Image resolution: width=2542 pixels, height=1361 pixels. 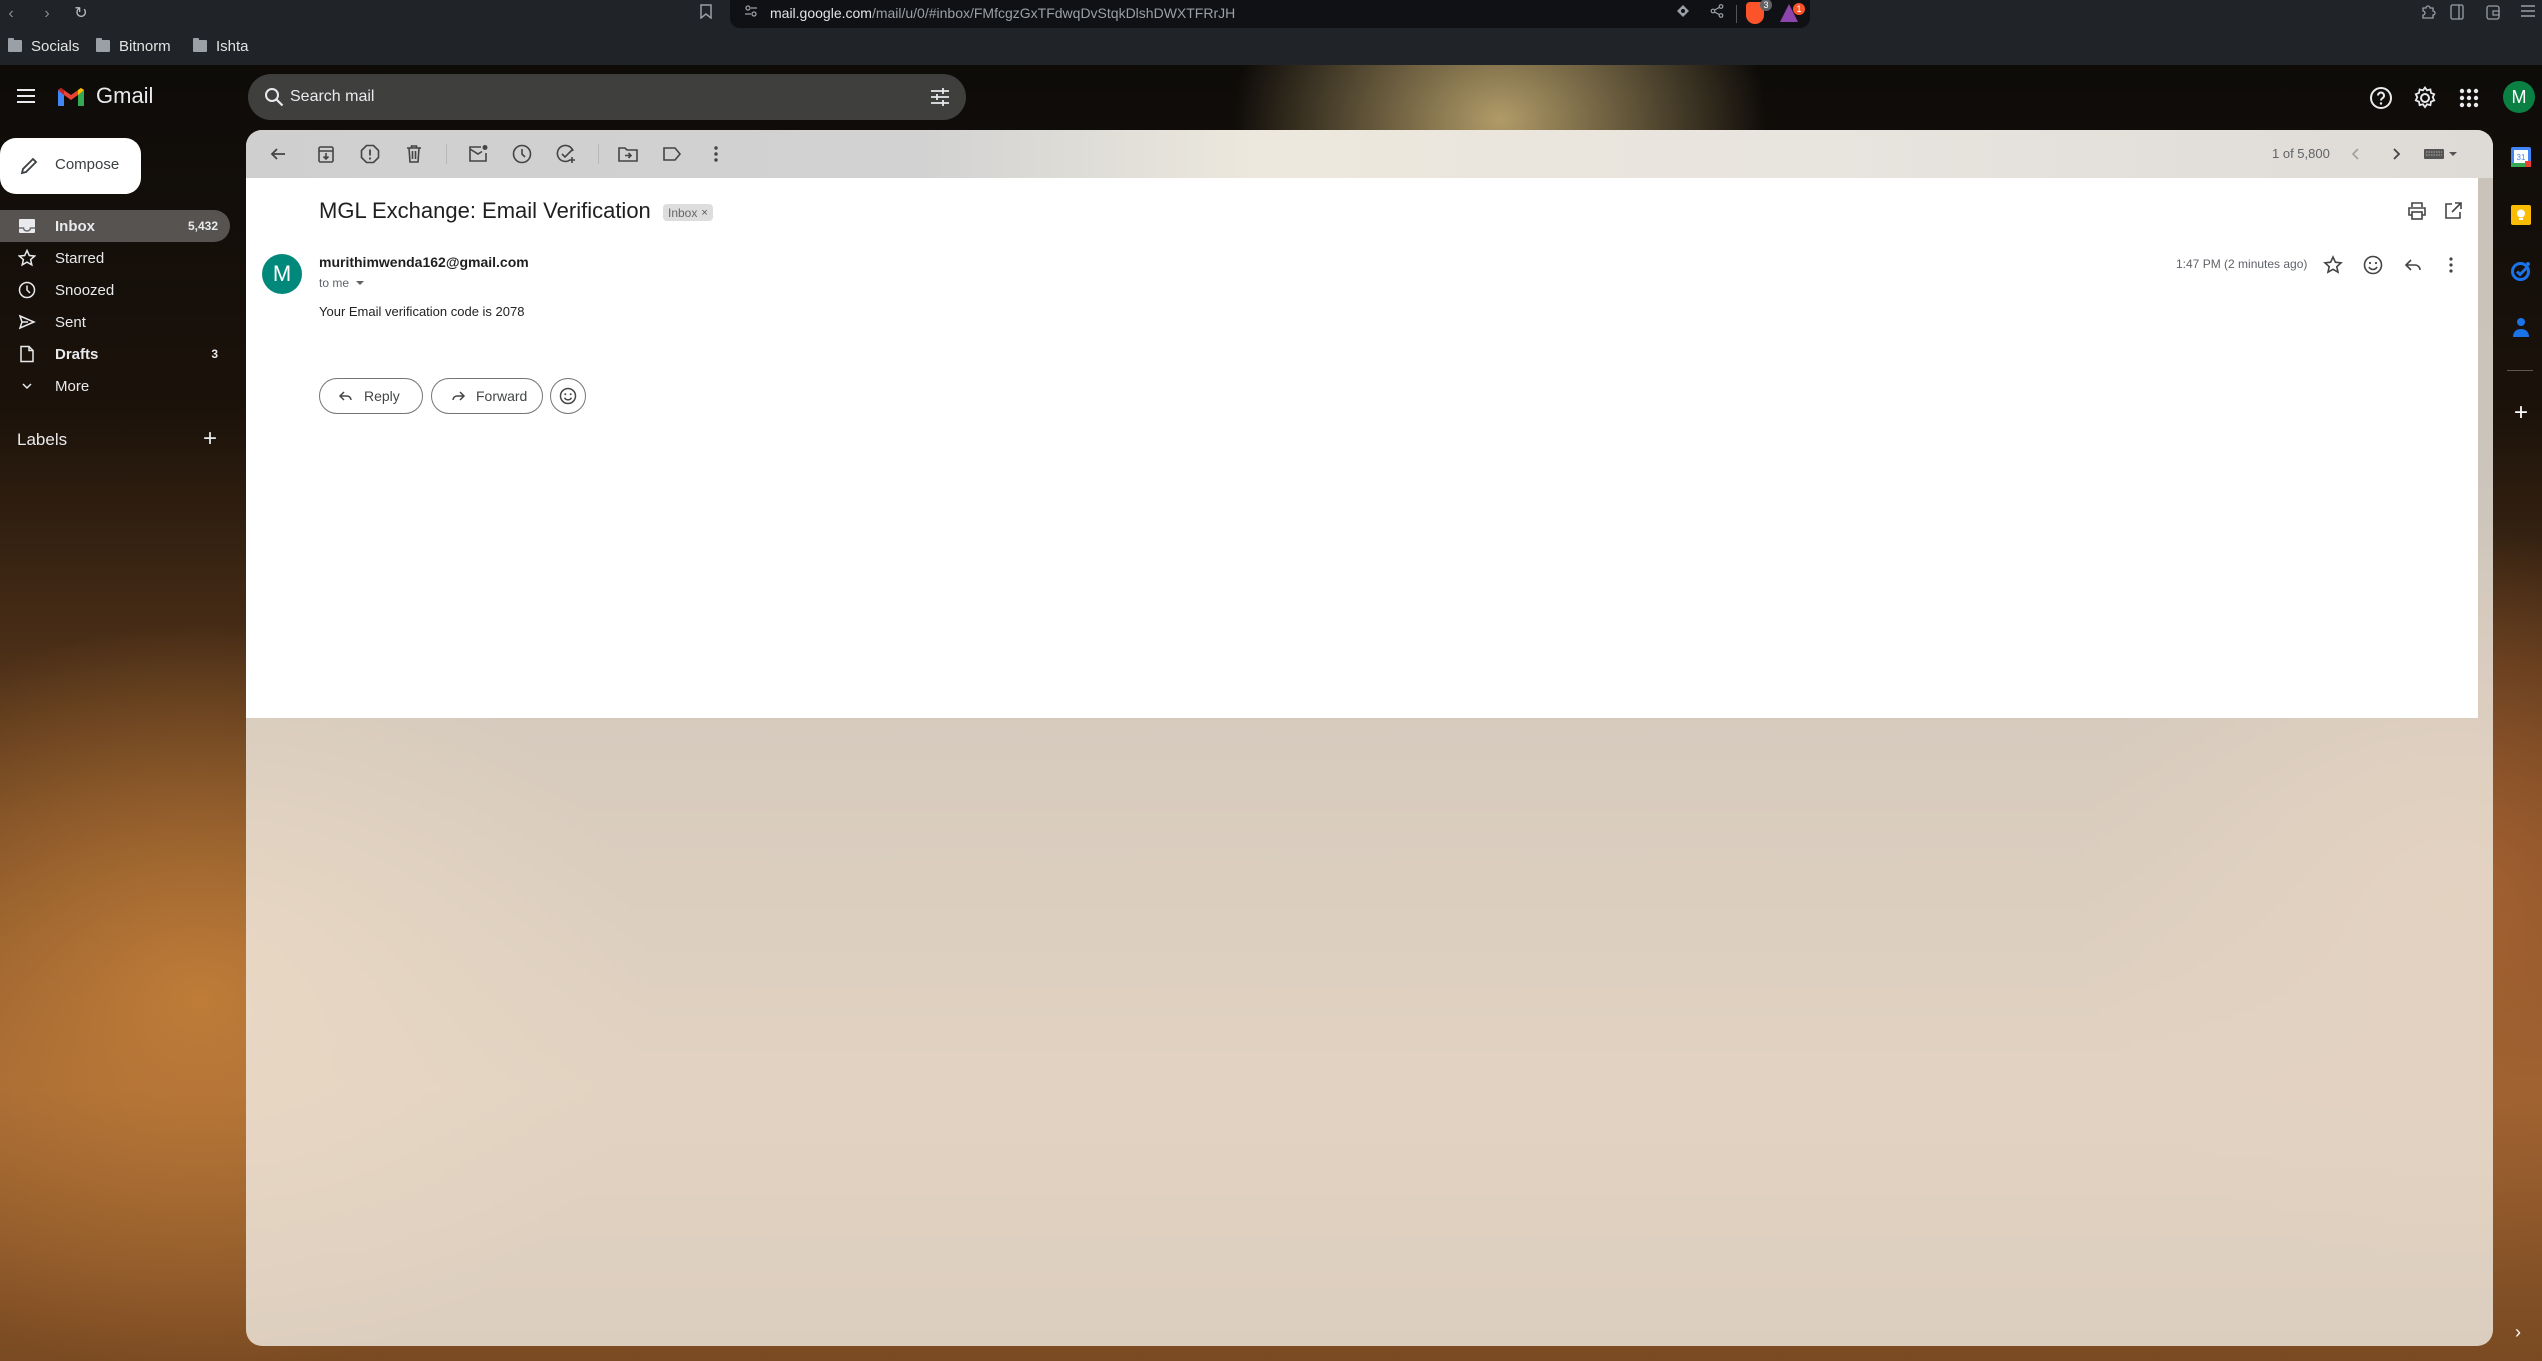 What do you see at coordinates (628, 154) in the screenshot?
I see `move-to-folder-icon` at bounding box center [628, 154].